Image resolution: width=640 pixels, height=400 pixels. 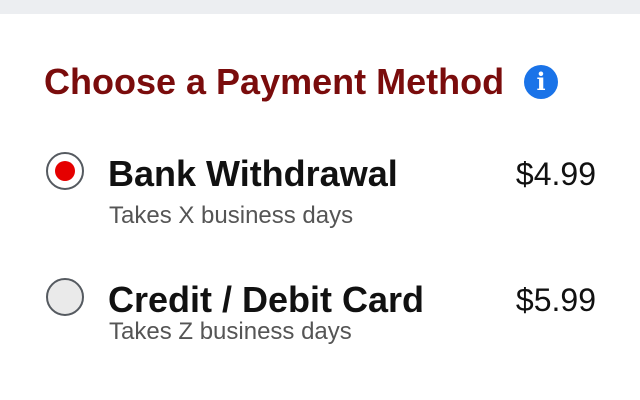 I want to click on option-label: Bank Withdrawal, so click(x=253, y=173).